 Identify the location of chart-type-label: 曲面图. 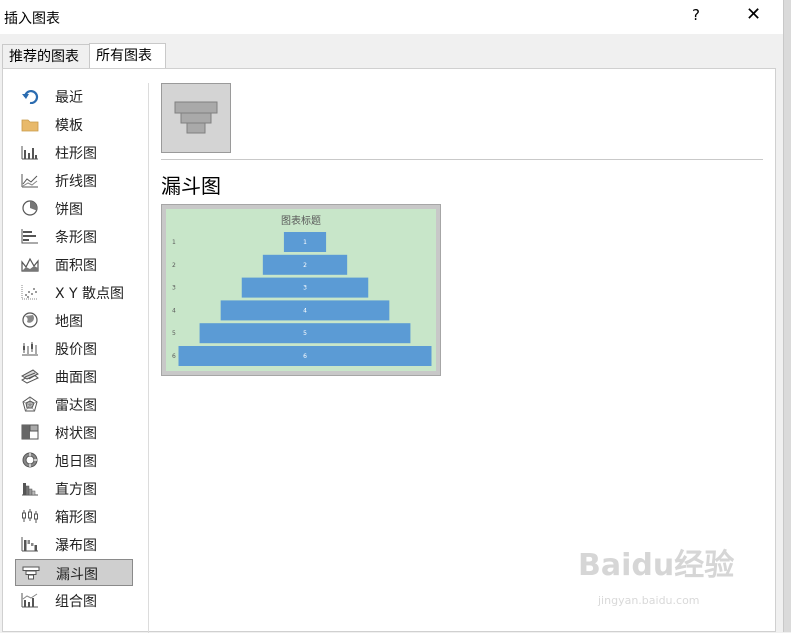
(76, 378).